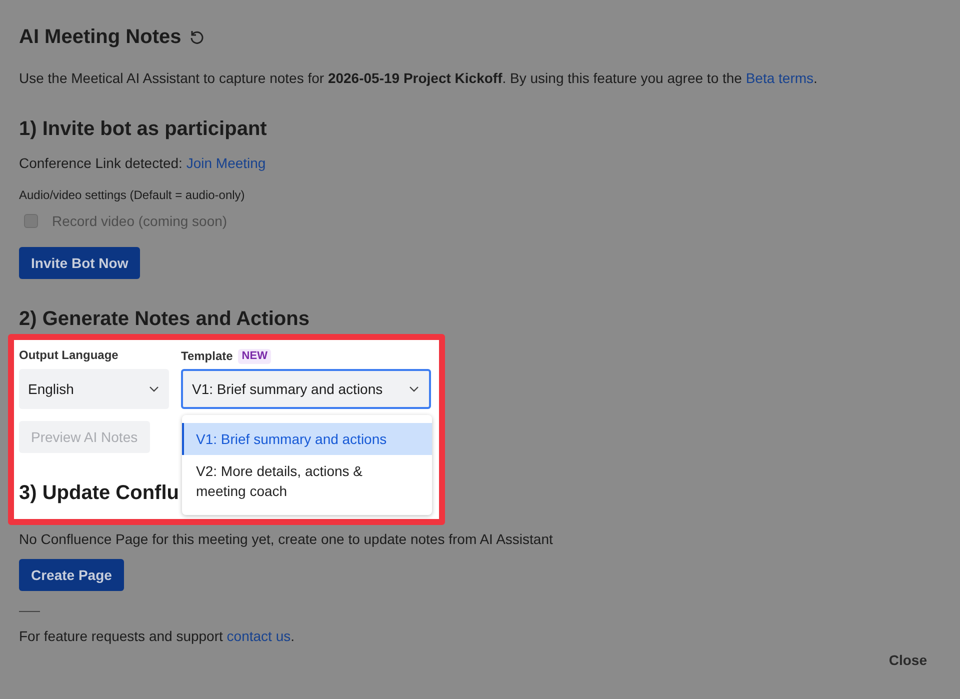 The image size is (960, 699). What do you see at coordinates (140, 221) in the screenshot?
I see `checkbox-label: Record video (coming soon)` at bounding box center [140, 221].